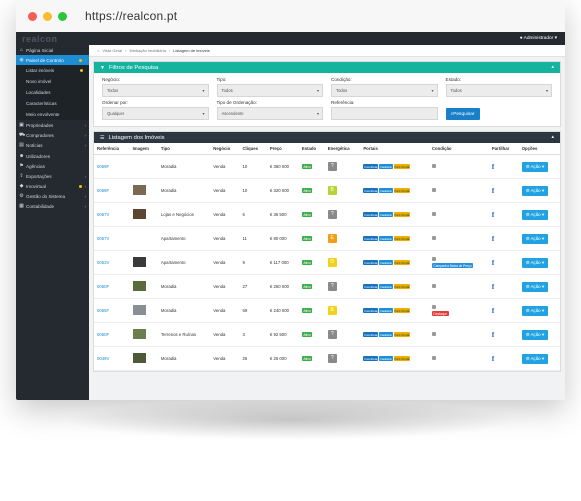 The width and height of the screenshot is (581, 501). Describe the element at coordinates (327, 137) in the screenshot. I see `listing-header: ☰ Listagem dos Imóveis ▴` at that location.